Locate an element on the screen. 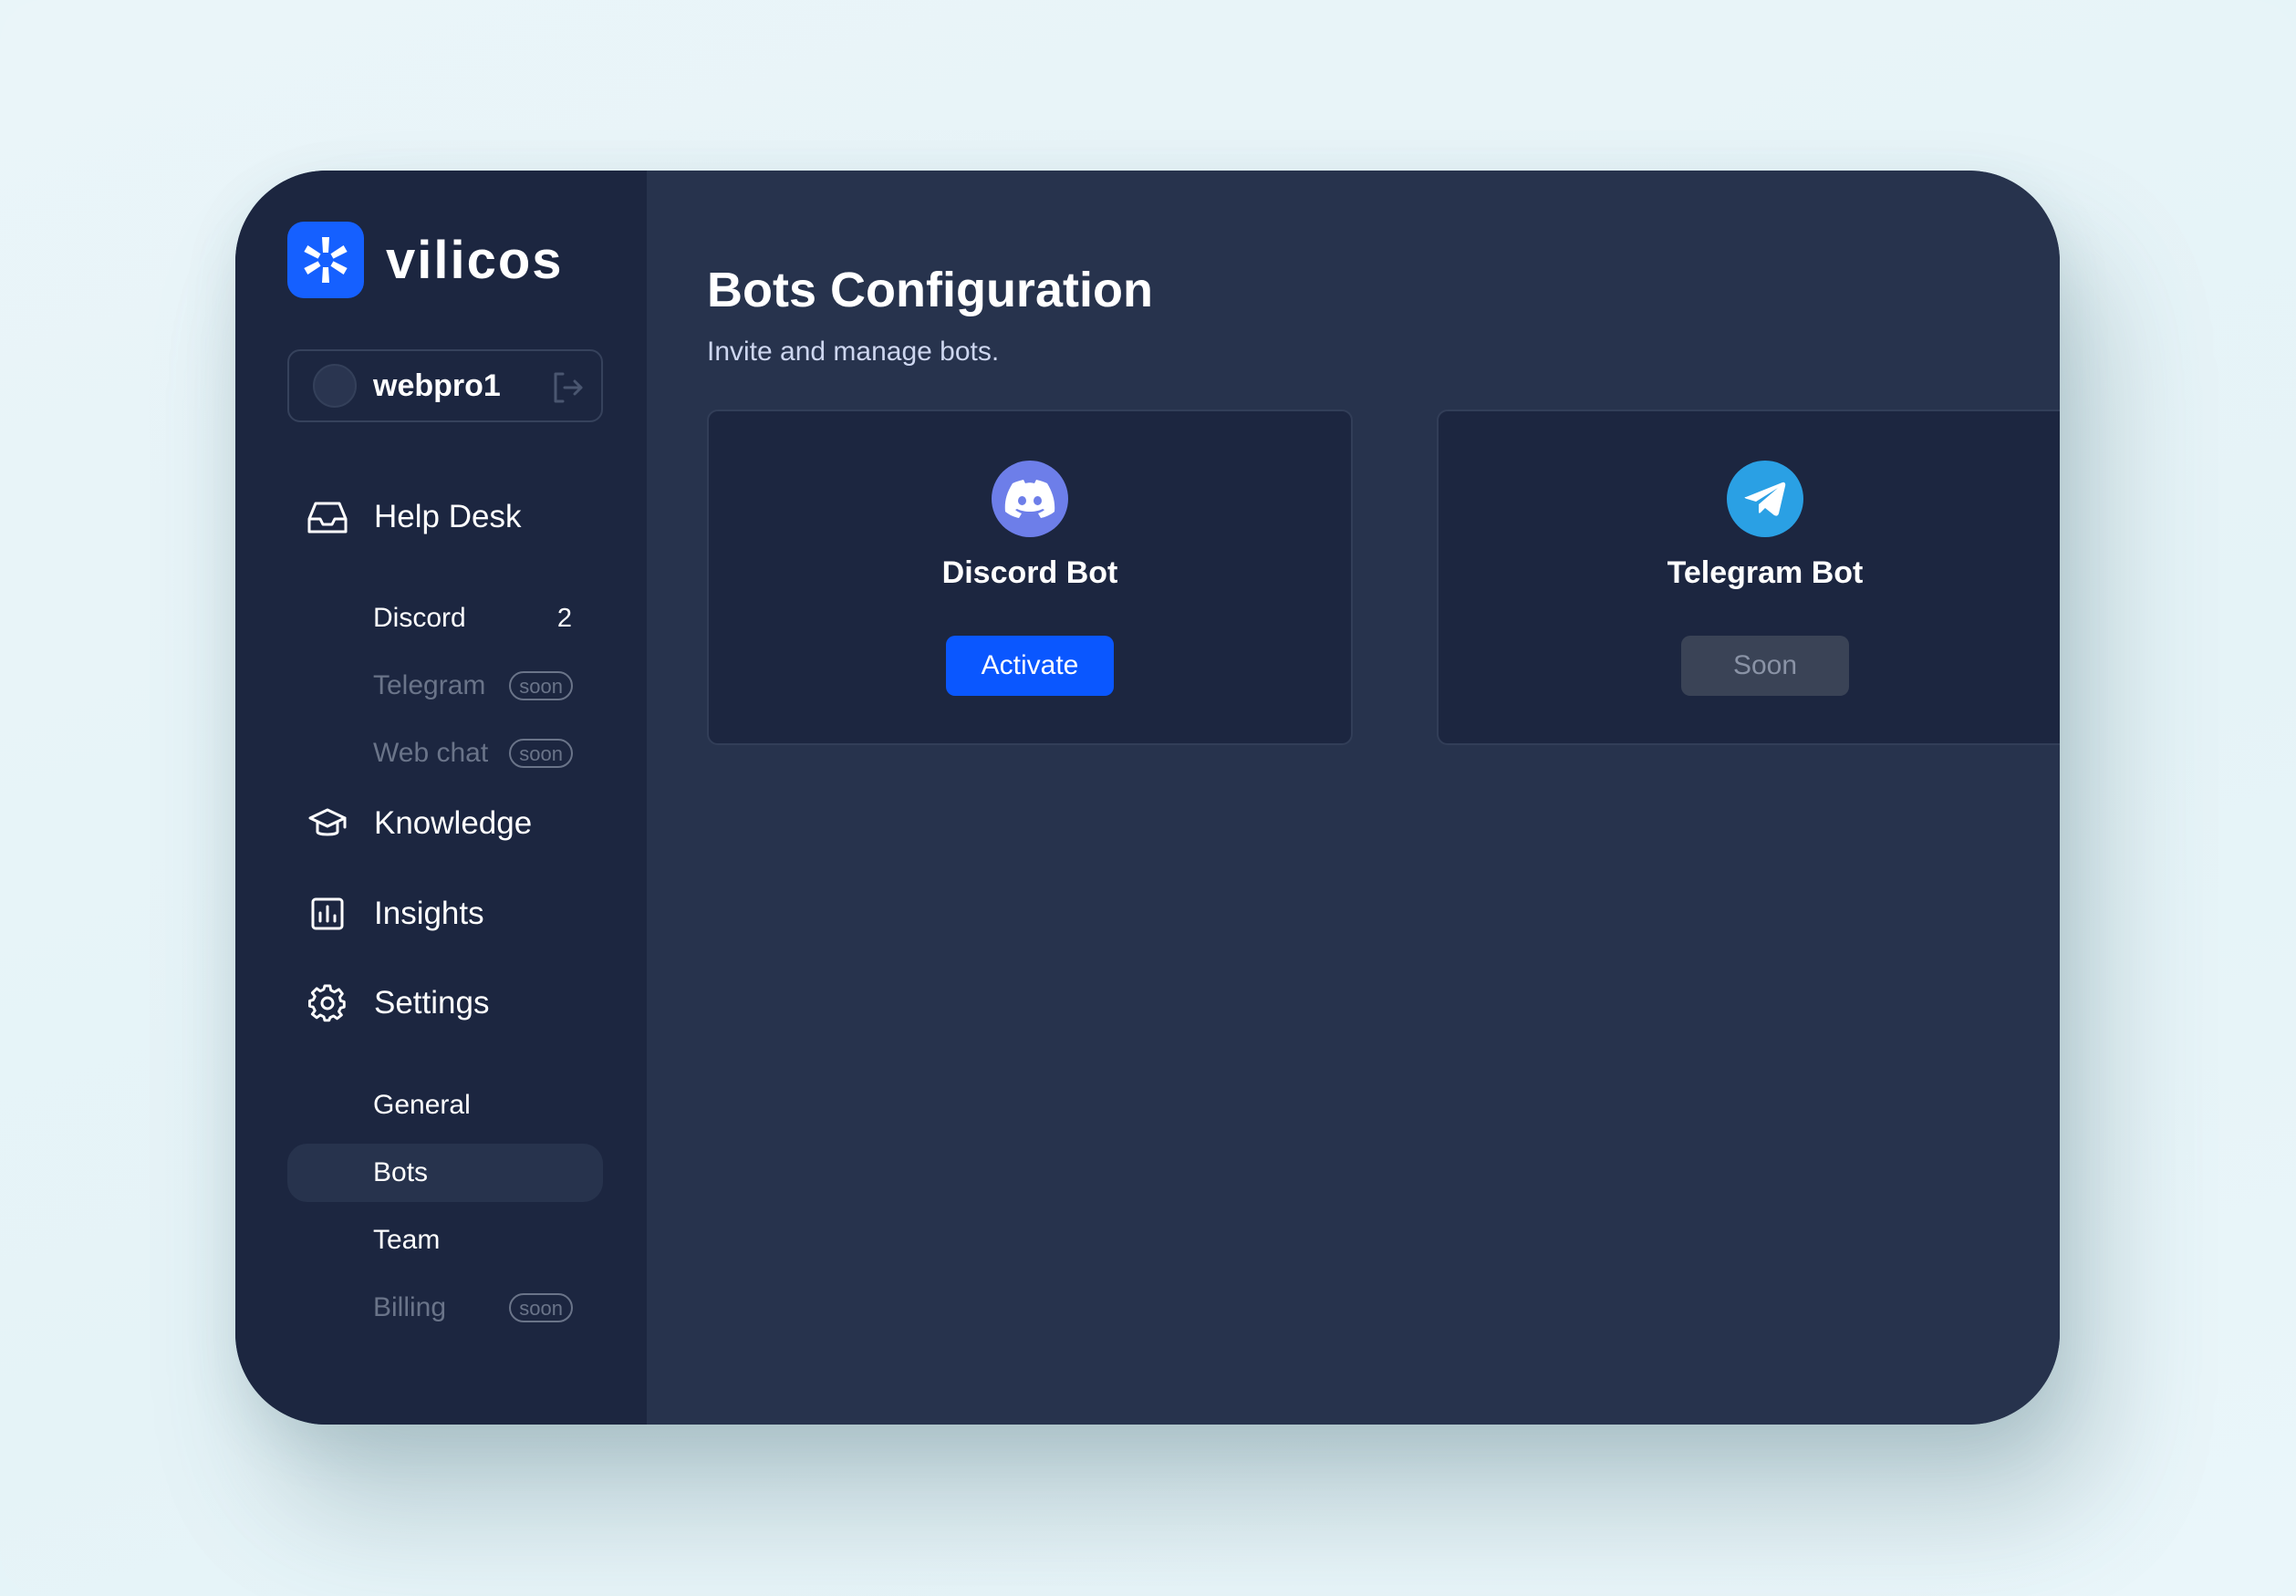  telegram-bot-soon-button: Soon is located at coordinates (1765, 666).